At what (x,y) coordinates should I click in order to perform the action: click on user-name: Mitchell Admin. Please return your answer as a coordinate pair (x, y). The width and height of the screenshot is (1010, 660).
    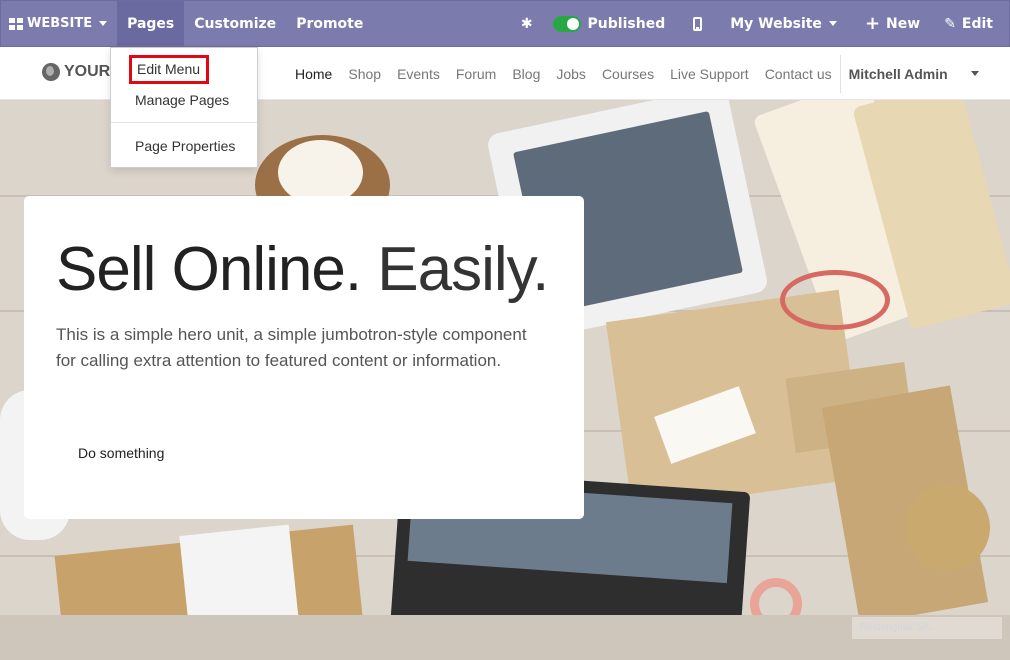
    Looking at the image, I should click on (898, 73).